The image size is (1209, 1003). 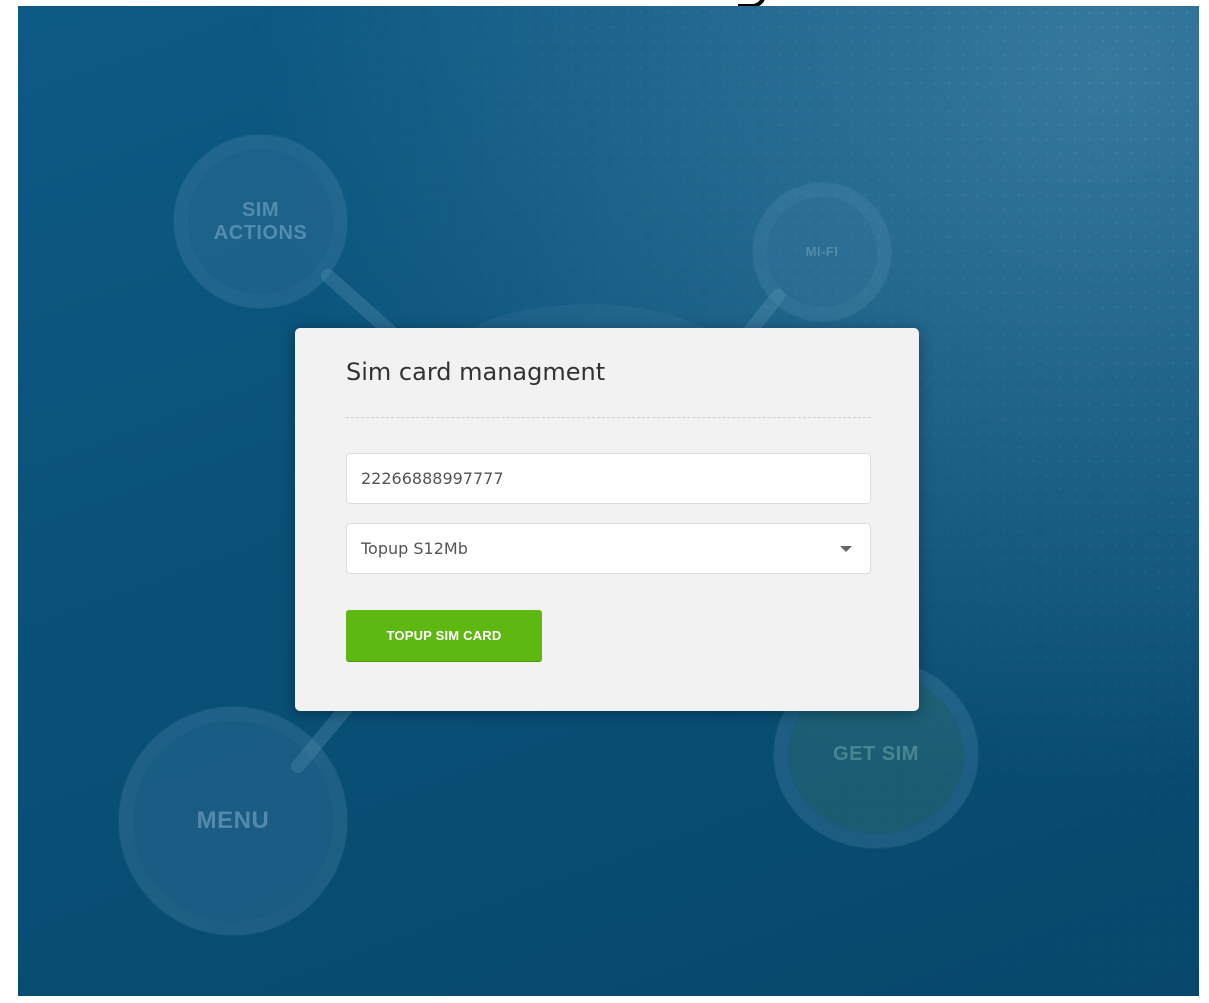 What do you see at coordinates (608, 417) in the screenshot?
I see `title-divider` at bounding box center [608, 417].